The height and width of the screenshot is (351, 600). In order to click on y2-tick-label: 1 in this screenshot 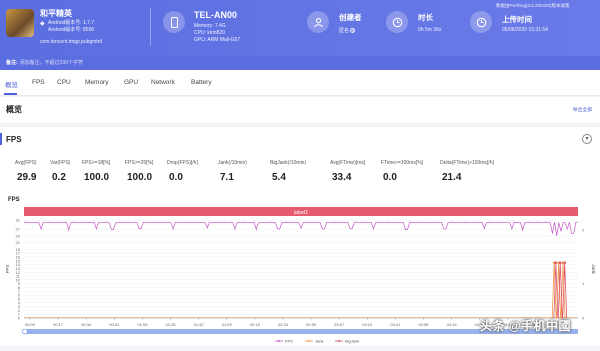, I will do `click(583, 283)`.